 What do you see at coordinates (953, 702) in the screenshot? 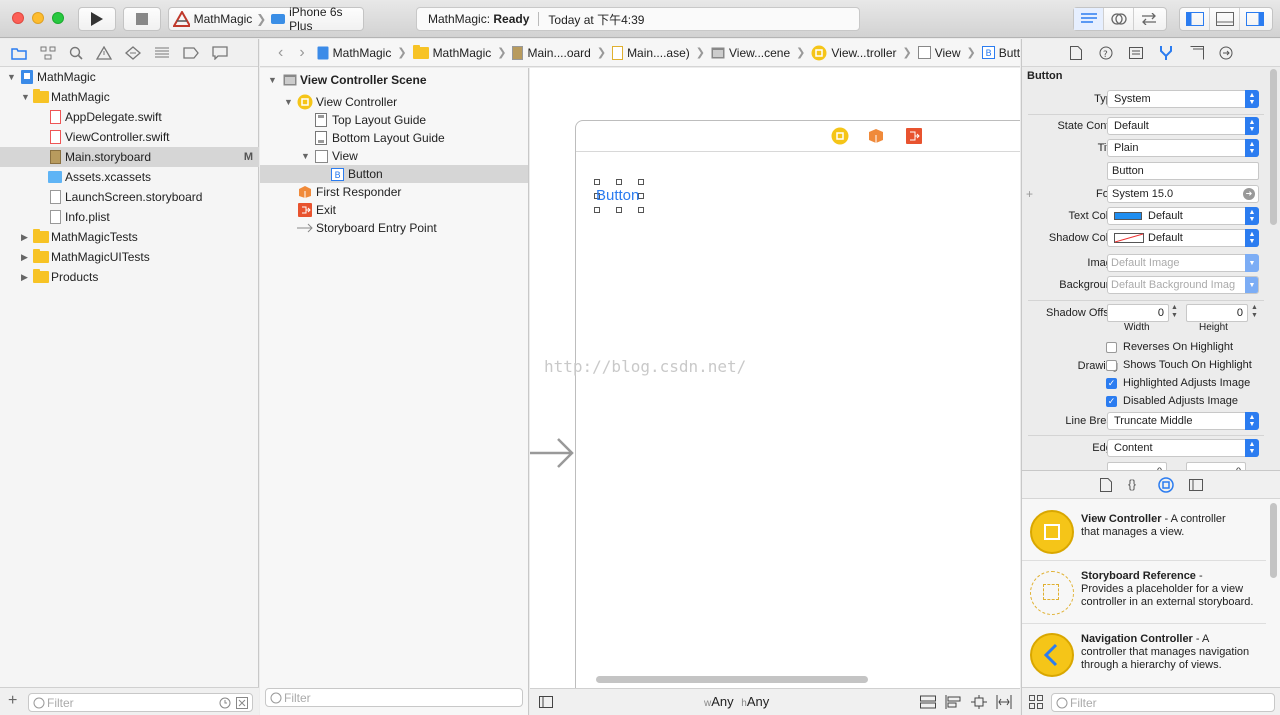
I see `align-icon` at bounding box center [953, 702].